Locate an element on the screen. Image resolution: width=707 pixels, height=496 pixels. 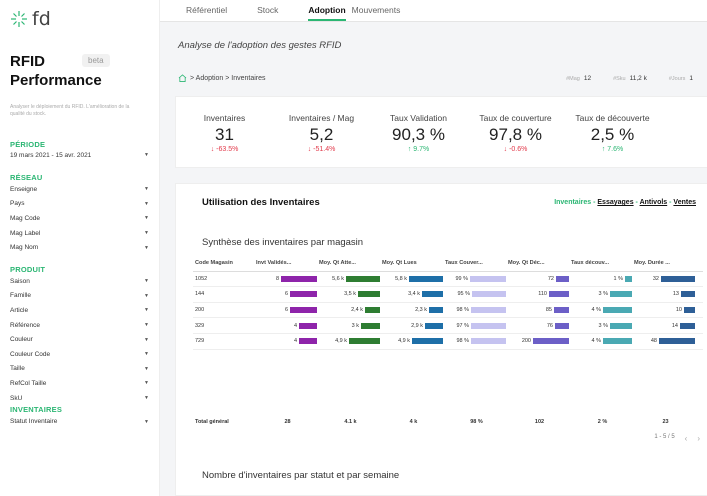
home-icon is located at coordinates (182, 78).